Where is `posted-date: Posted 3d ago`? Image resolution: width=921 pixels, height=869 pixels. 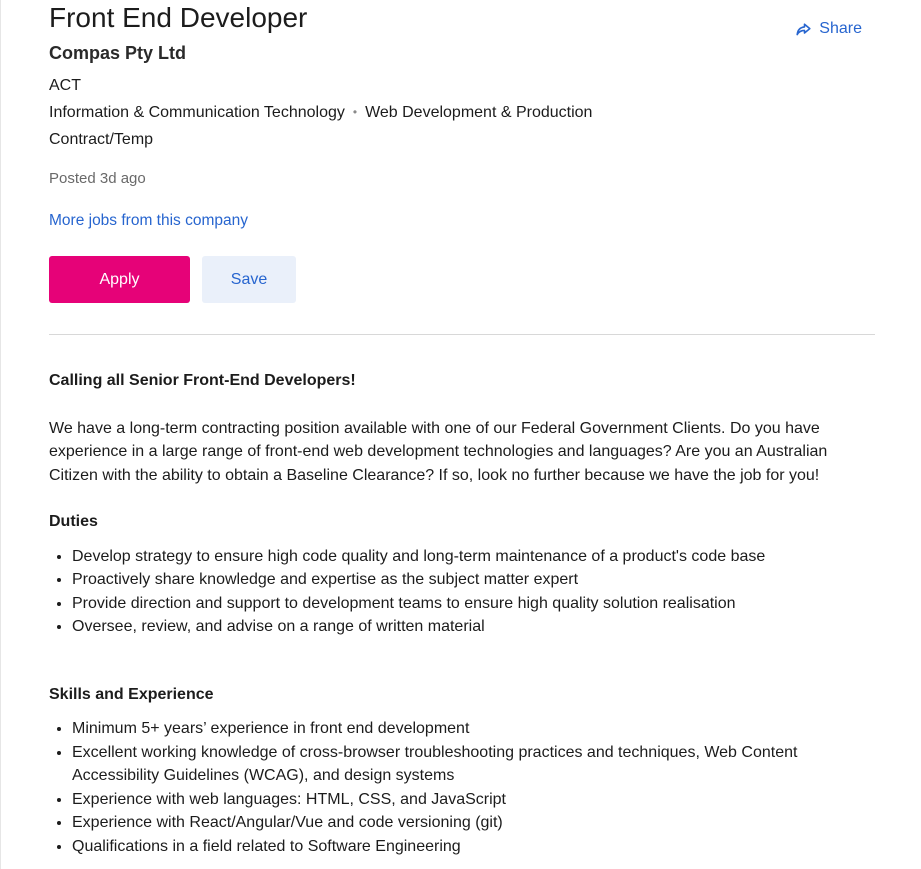 posted-date: Posted 3d ago is located at coordinates (97, 178).